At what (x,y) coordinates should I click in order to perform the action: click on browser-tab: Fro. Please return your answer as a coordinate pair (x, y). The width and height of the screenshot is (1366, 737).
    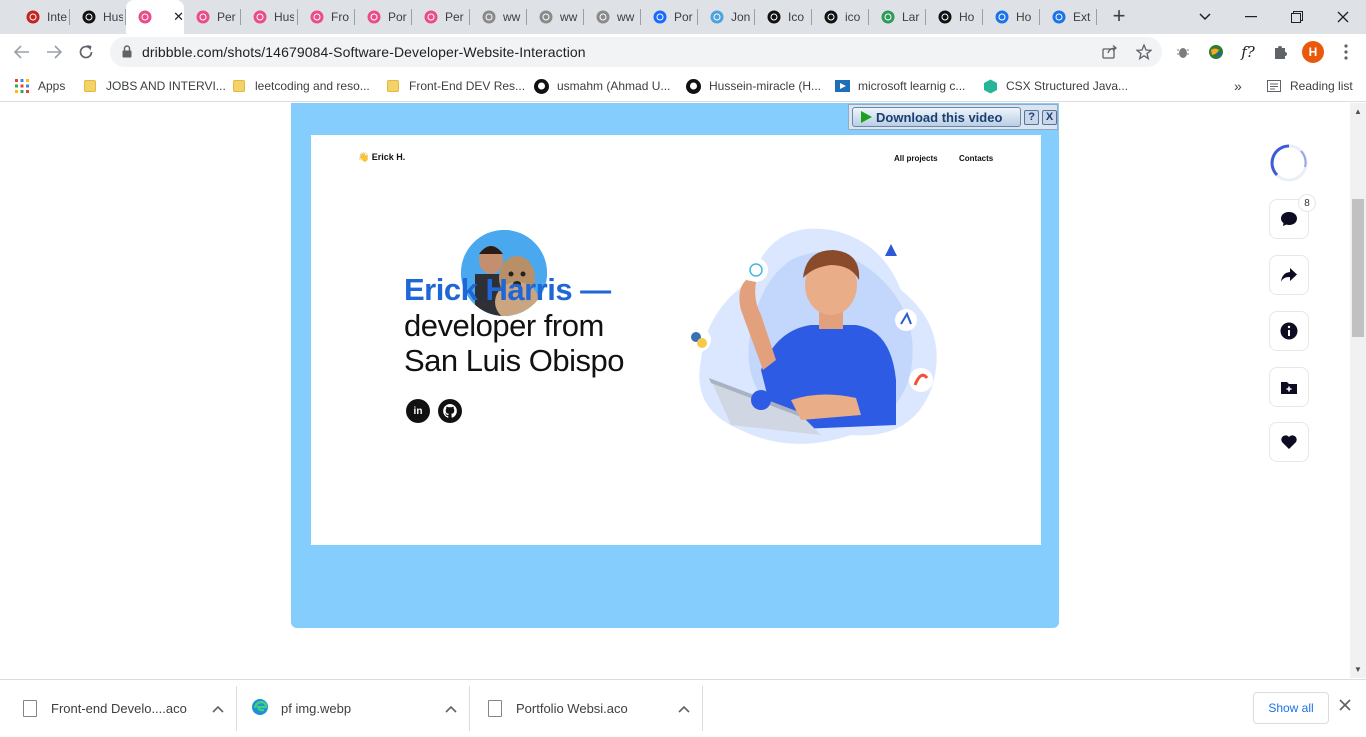
    Looking at the image, I should click on (326, 17).